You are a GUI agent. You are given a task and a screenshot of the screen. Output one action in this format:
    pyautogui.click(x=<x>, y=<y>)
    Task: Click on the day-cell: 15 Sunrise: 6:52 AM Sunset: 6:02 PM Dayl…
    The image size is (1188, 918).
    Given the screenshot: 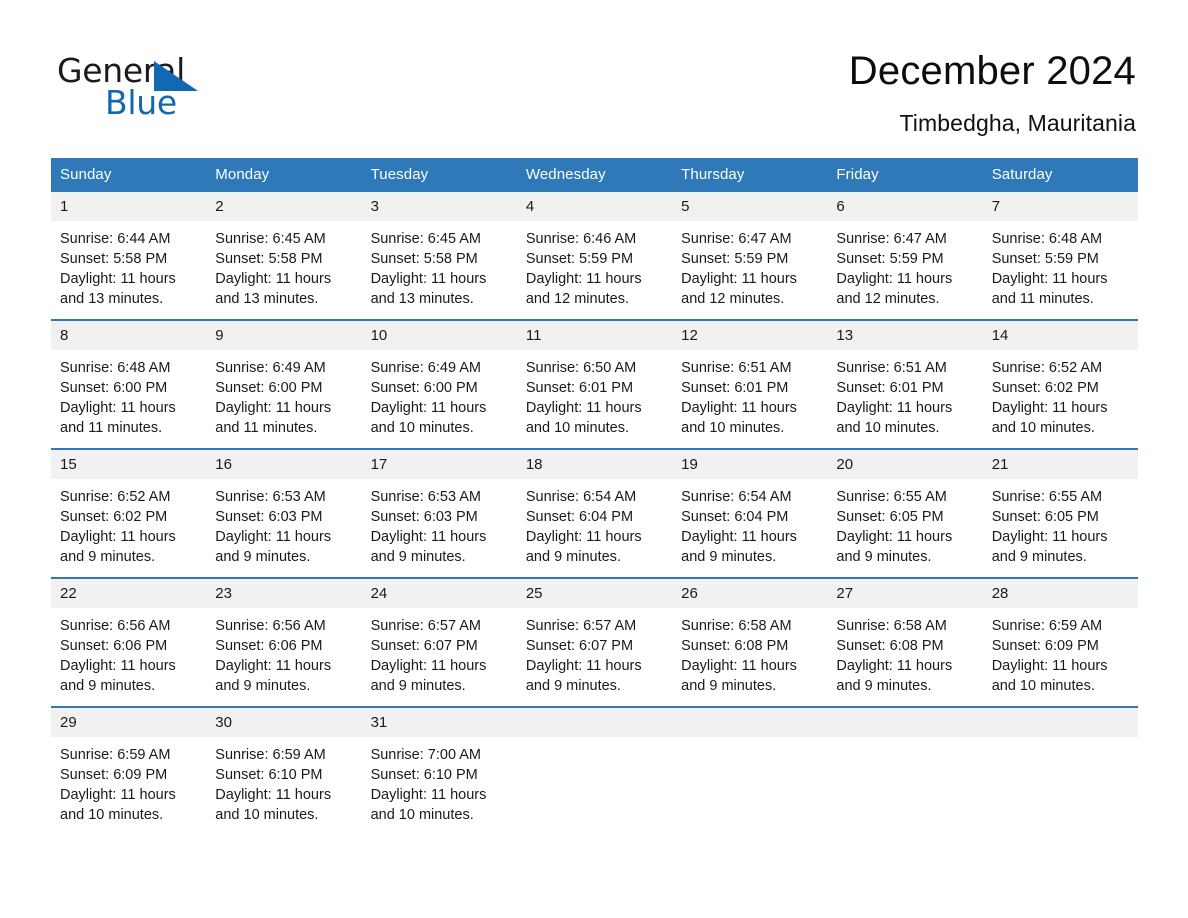 What is the action you would take?
    pyautogui.click(x=129, y=513)
    